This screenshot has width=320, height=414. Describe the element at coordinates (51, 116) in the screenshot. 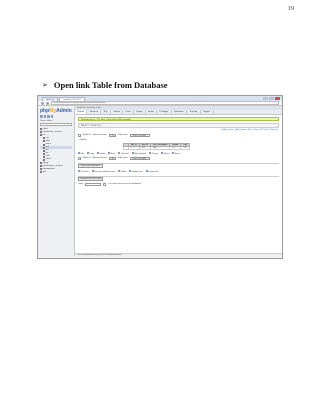

I see `settings-icon` at that location.